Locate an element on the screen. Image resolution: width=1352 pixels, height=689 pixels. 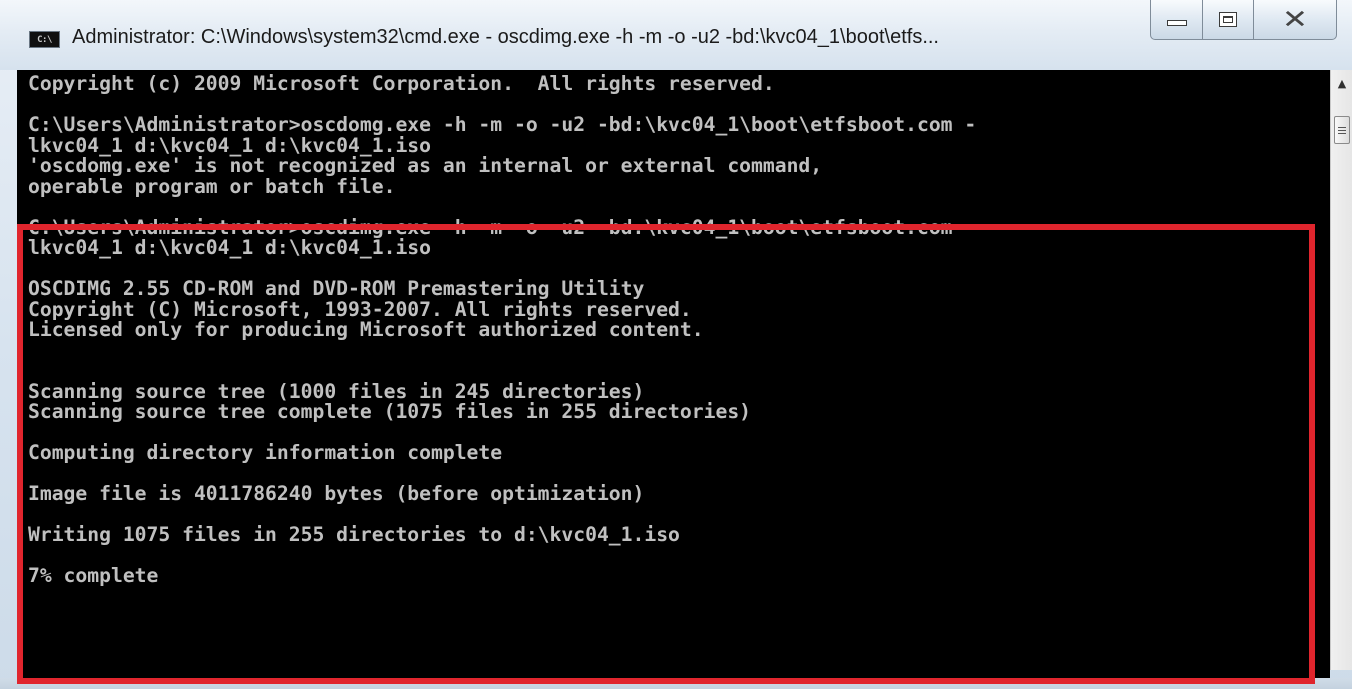
maximize-icon is located at coordinates (1228, 19).